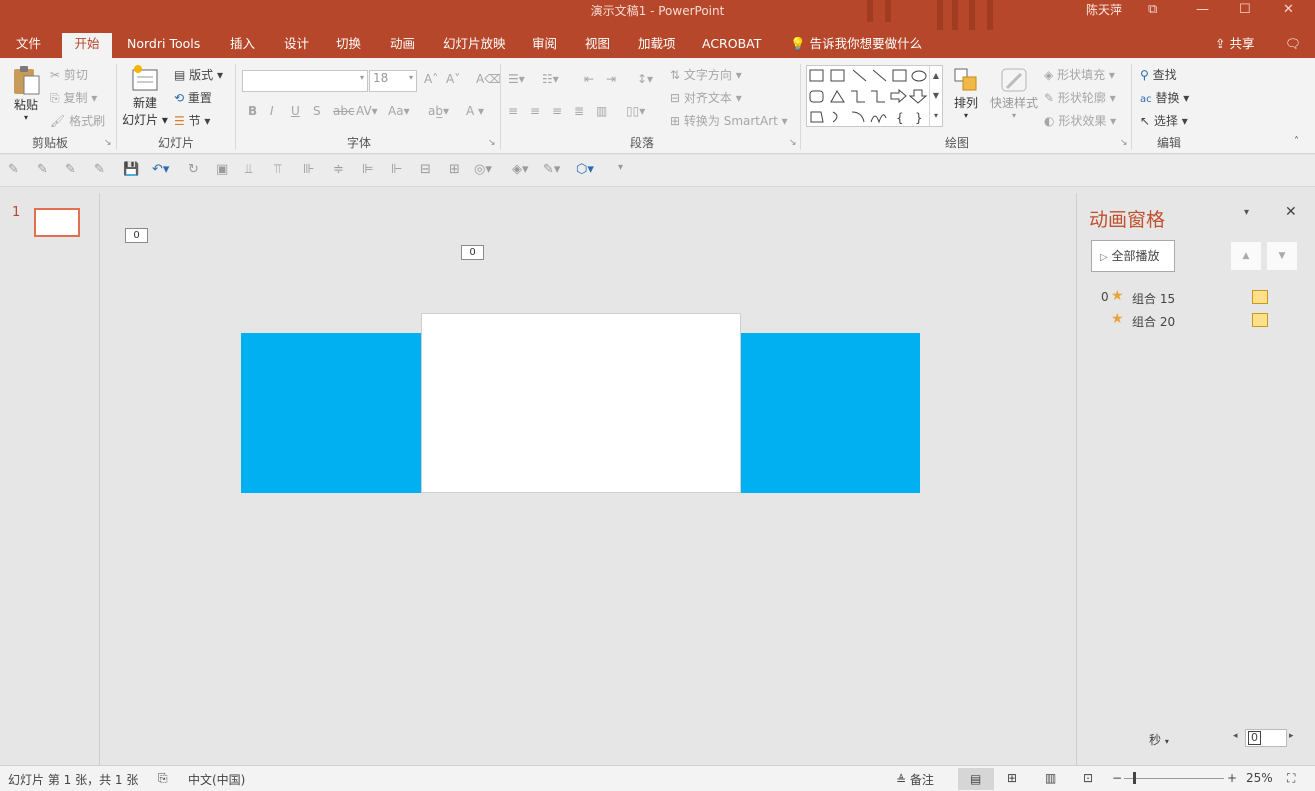 This screenshot has width=1315, height=791. Describe the element at coordinates (131, 169) in the screenshot. I see `save-icon: 💾` at that location.